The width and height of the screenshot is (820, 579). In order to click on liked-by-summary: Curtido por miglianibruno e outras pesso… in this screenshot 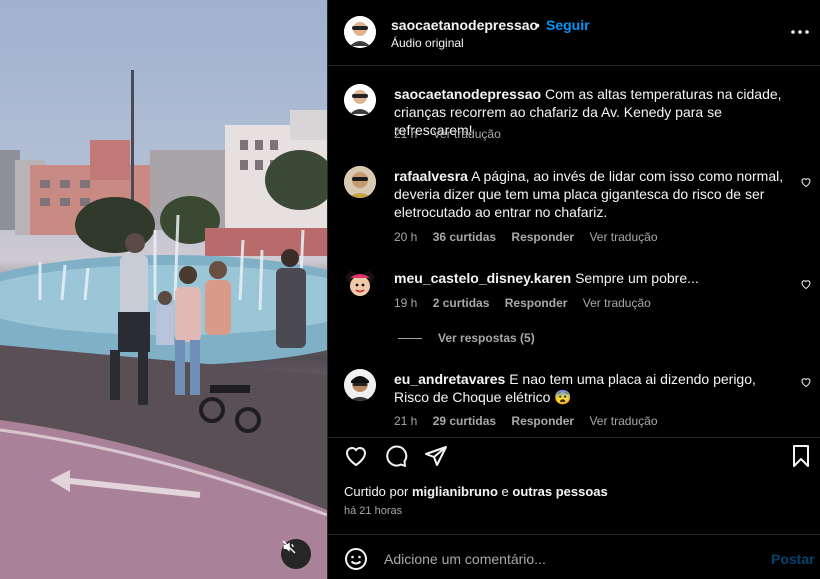, I will do `click(476, 491)`.